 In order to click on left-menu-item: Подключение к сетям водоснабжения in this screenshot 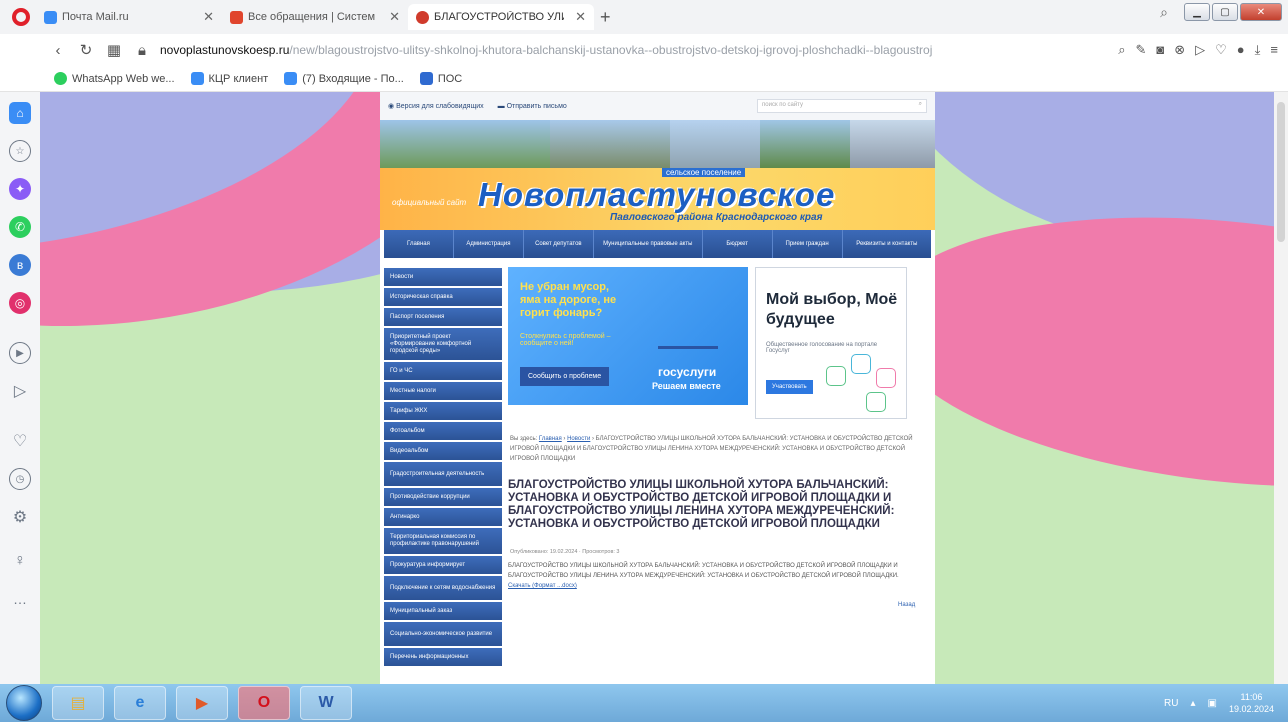, I will do `click(443, 589)`.